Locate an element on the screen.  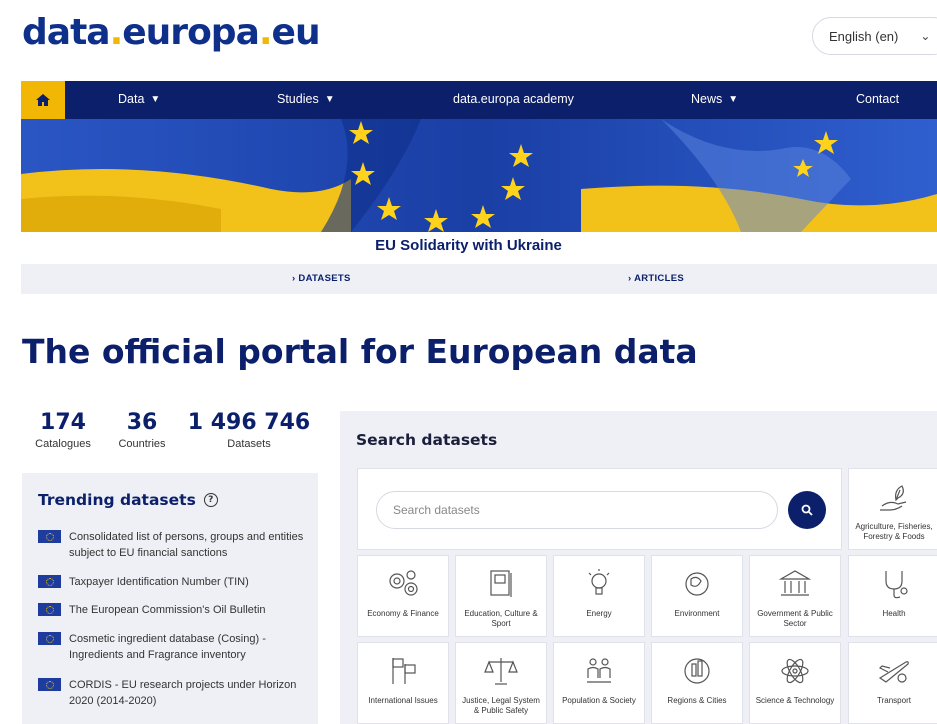
category-label: International Issues is located at coordinates (403, 700).